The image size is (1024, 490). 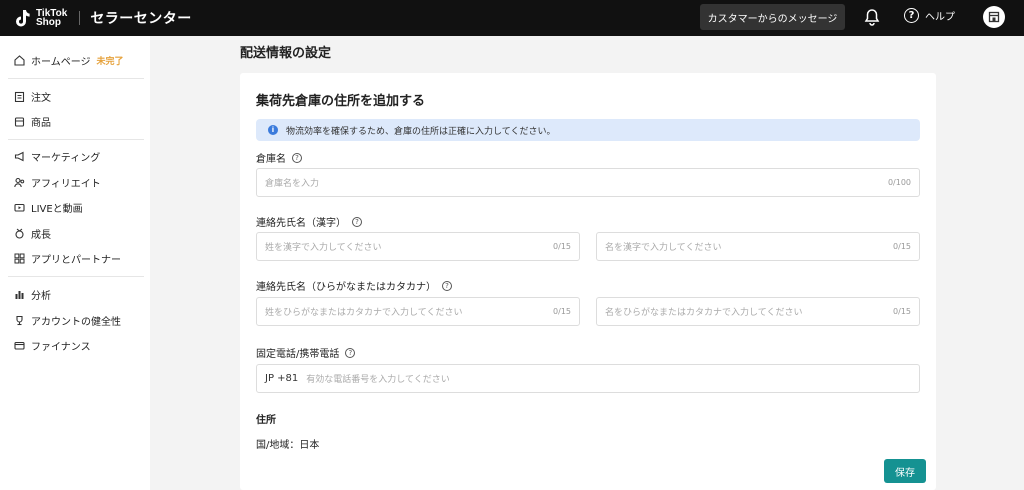 What do you see at coordinates (57, 209) in the screenshot?
I see `sidebar-item-label: LIVEと動画` at bounding box center [57, 209].